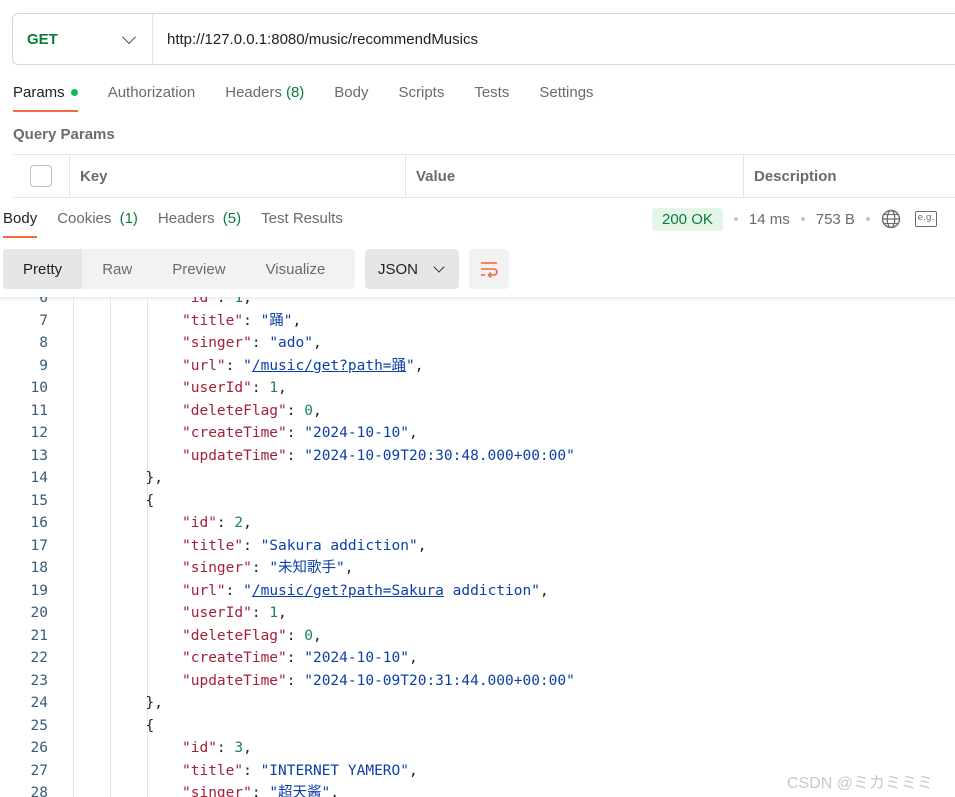  Describe the element at coordinates (477, 726) in the screenshot. I see `code-line: 25 {` at that location.